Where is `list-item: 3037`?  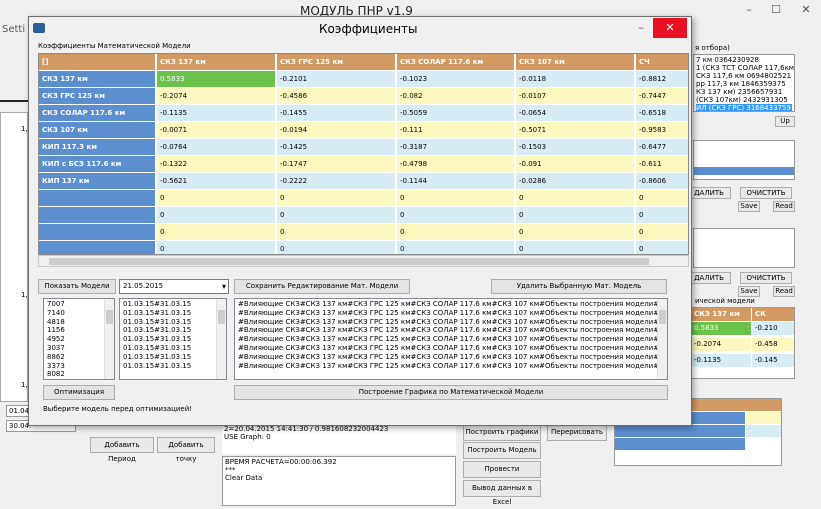
list-item: 3037 is located at coordinates (79, 348).